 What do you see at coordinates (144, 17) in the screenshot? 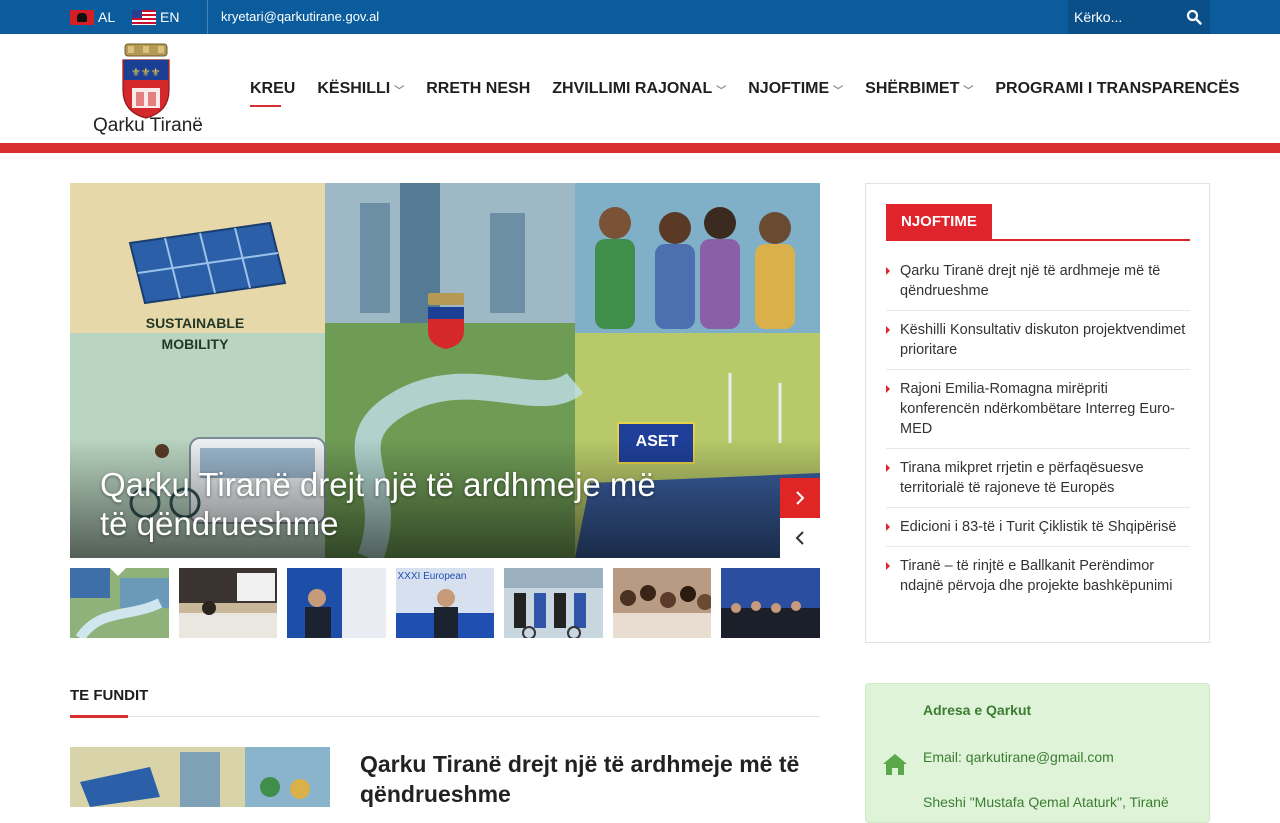
I see `usa-flag-icon` at bounding box center [144, 17].